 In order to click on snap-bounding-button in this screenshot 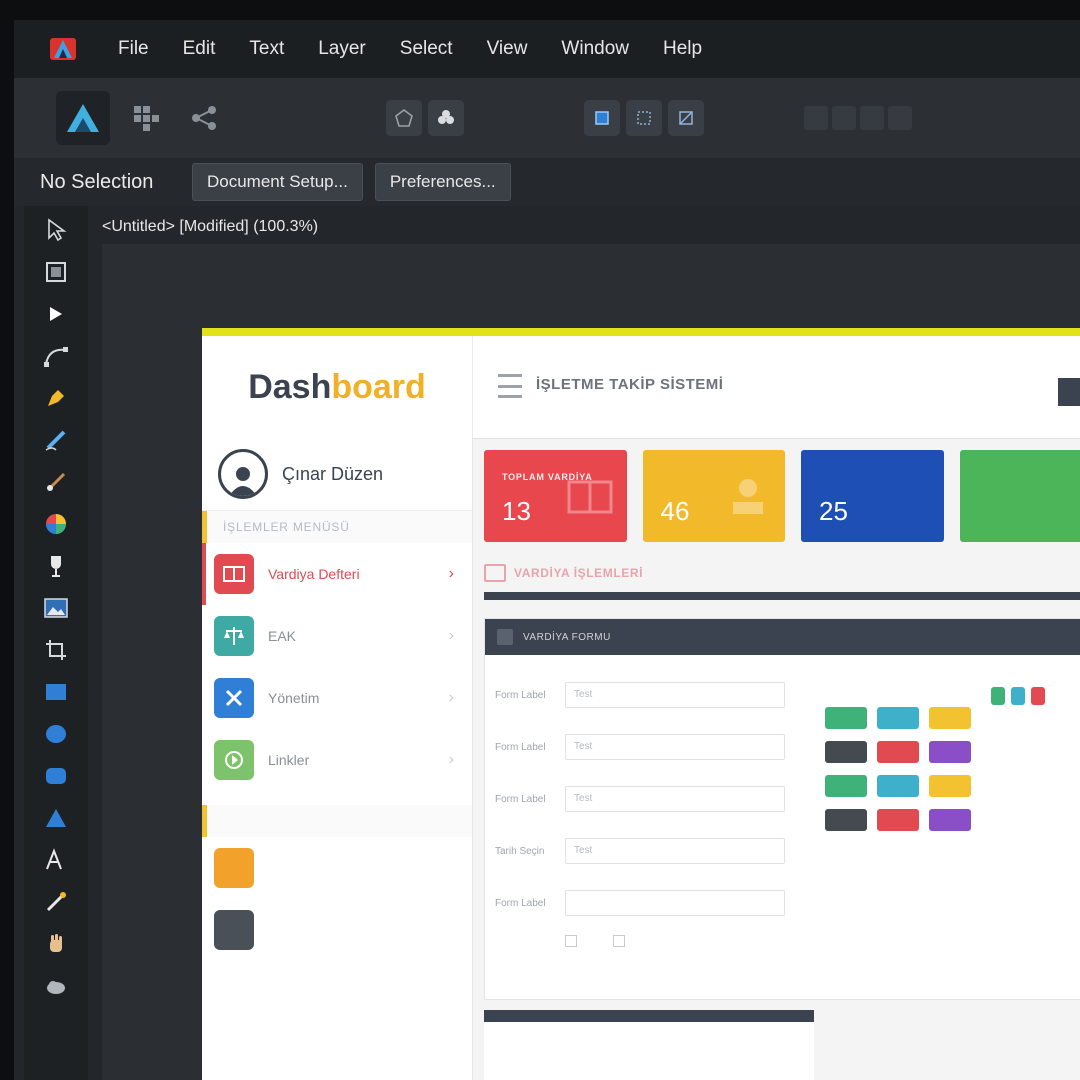, I will do `click(602, 118)`.